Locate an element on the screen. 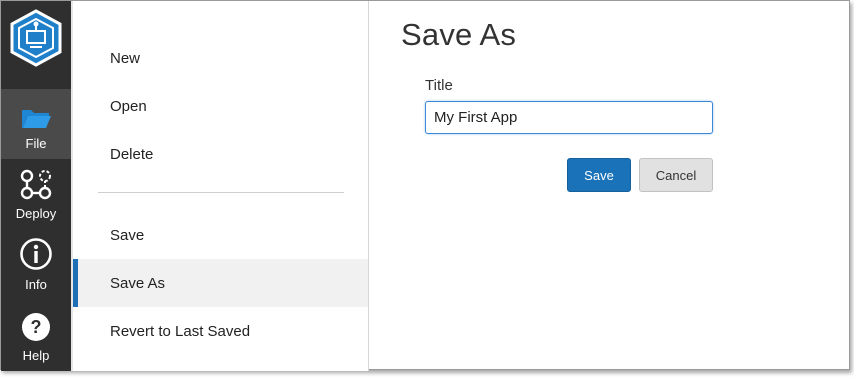 This screenshot has width=854, height=378. menu-item-label: New is located at coordinates (125, 58).